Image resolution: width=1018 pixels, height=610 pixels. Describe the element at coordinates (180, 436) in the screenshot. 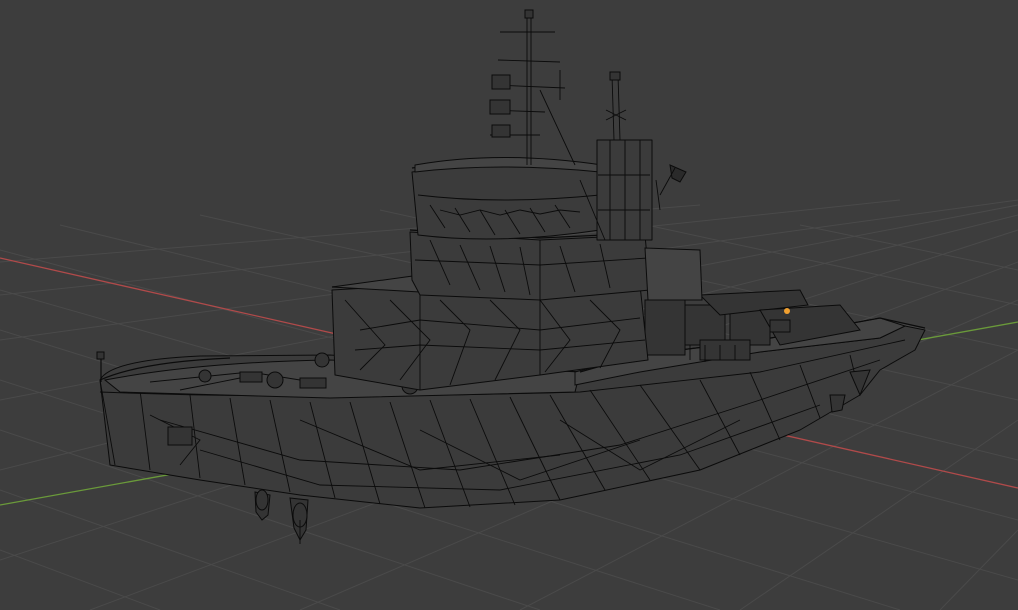

I see `hull-hatch` at that location.